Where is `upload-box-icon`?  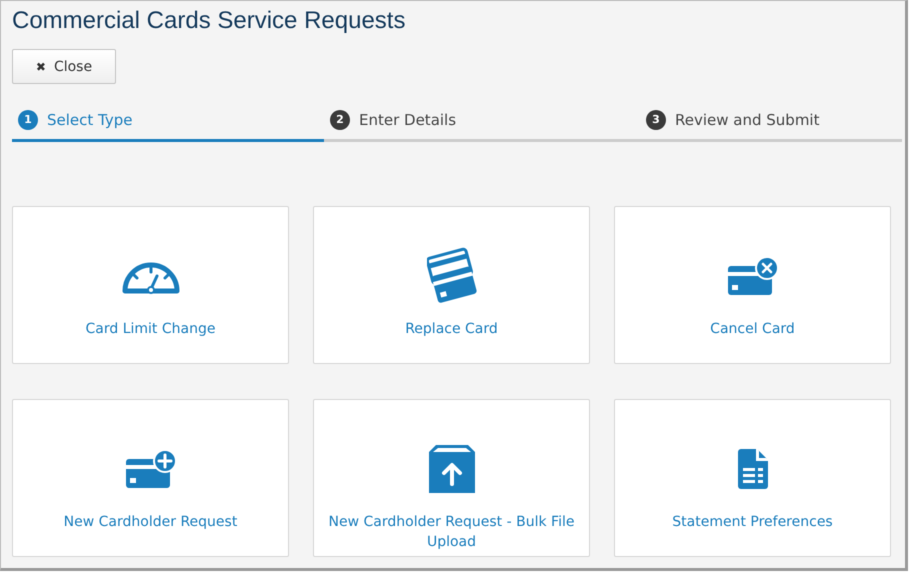 upload-box-icon is located at coordinates (451, 469).